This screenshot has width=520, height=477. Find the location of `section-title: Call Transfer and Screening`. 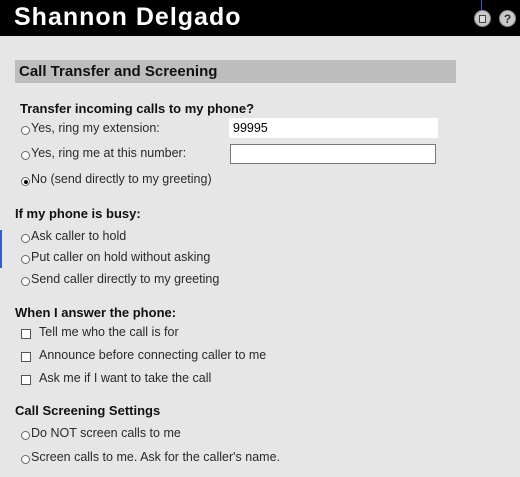

section-title: Call Transfer and Screening is located at coordinates (118, 71).